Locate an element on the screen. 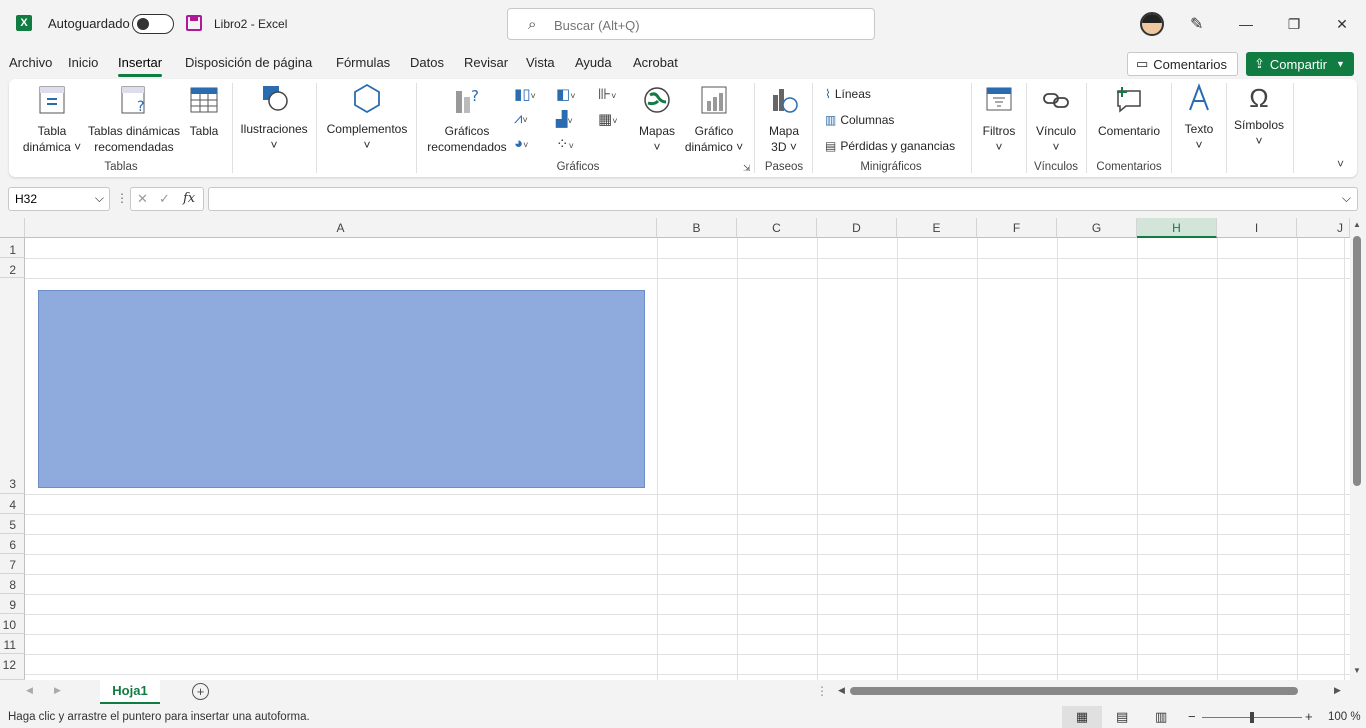 This screenshot has width=1366, height=728. comments-button: ▭ Comentarios is located at coordinates (1182, 64).